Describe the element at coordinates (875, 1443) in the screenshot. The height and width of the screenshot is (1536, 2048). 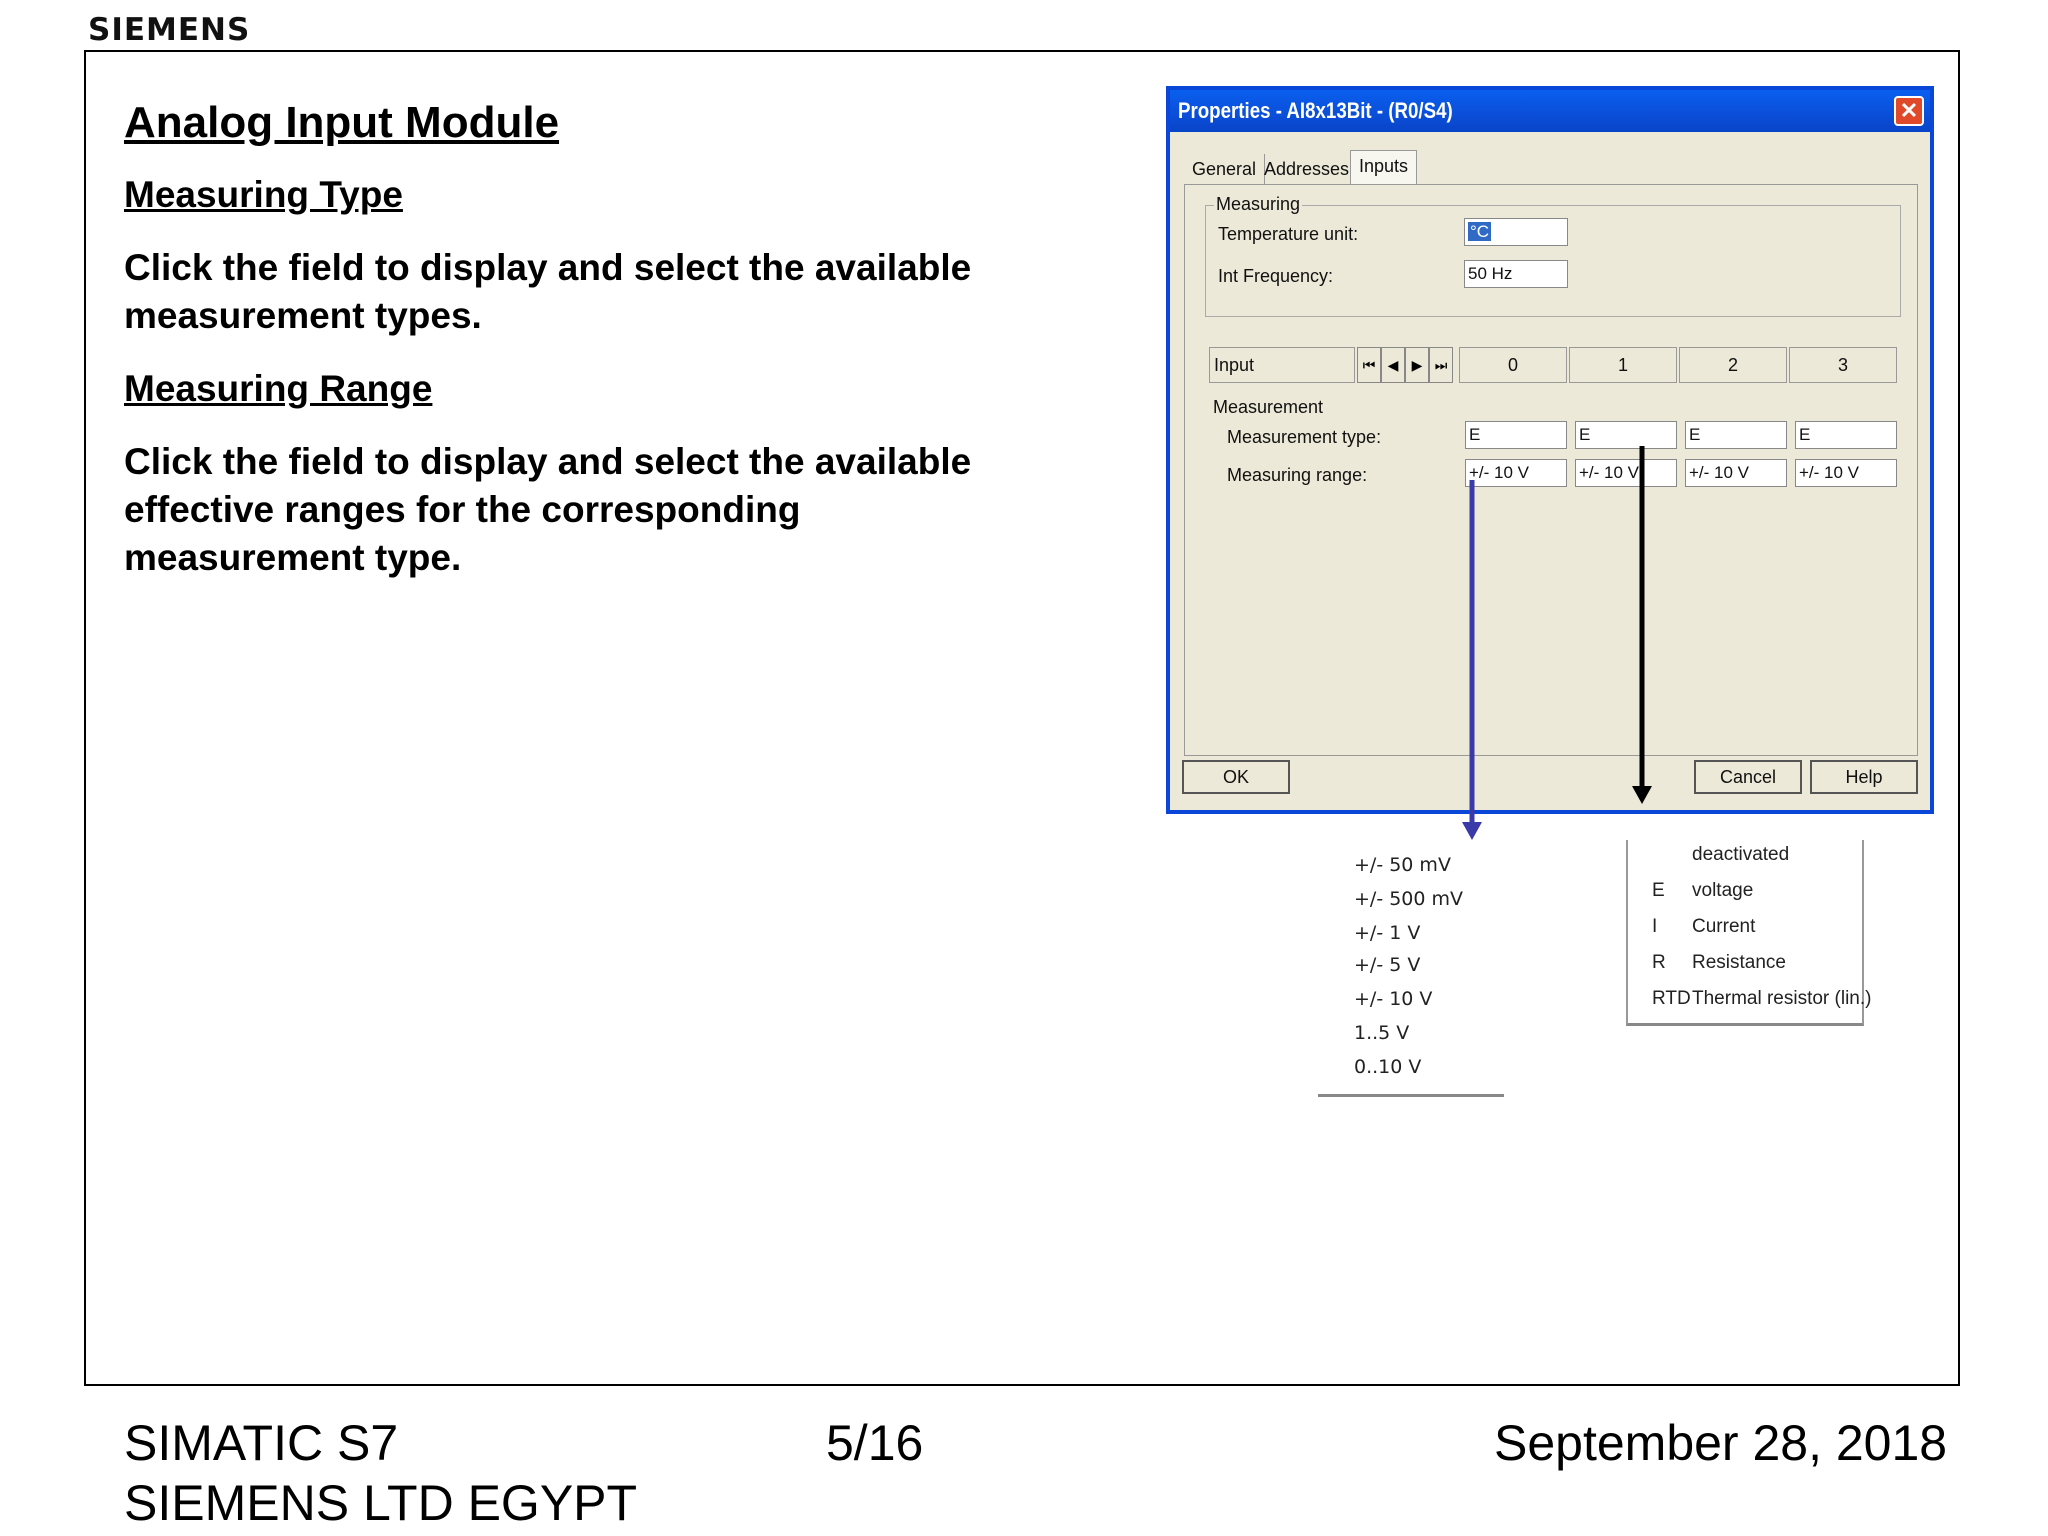
I see `footer-page-number: 5/16` at that location.